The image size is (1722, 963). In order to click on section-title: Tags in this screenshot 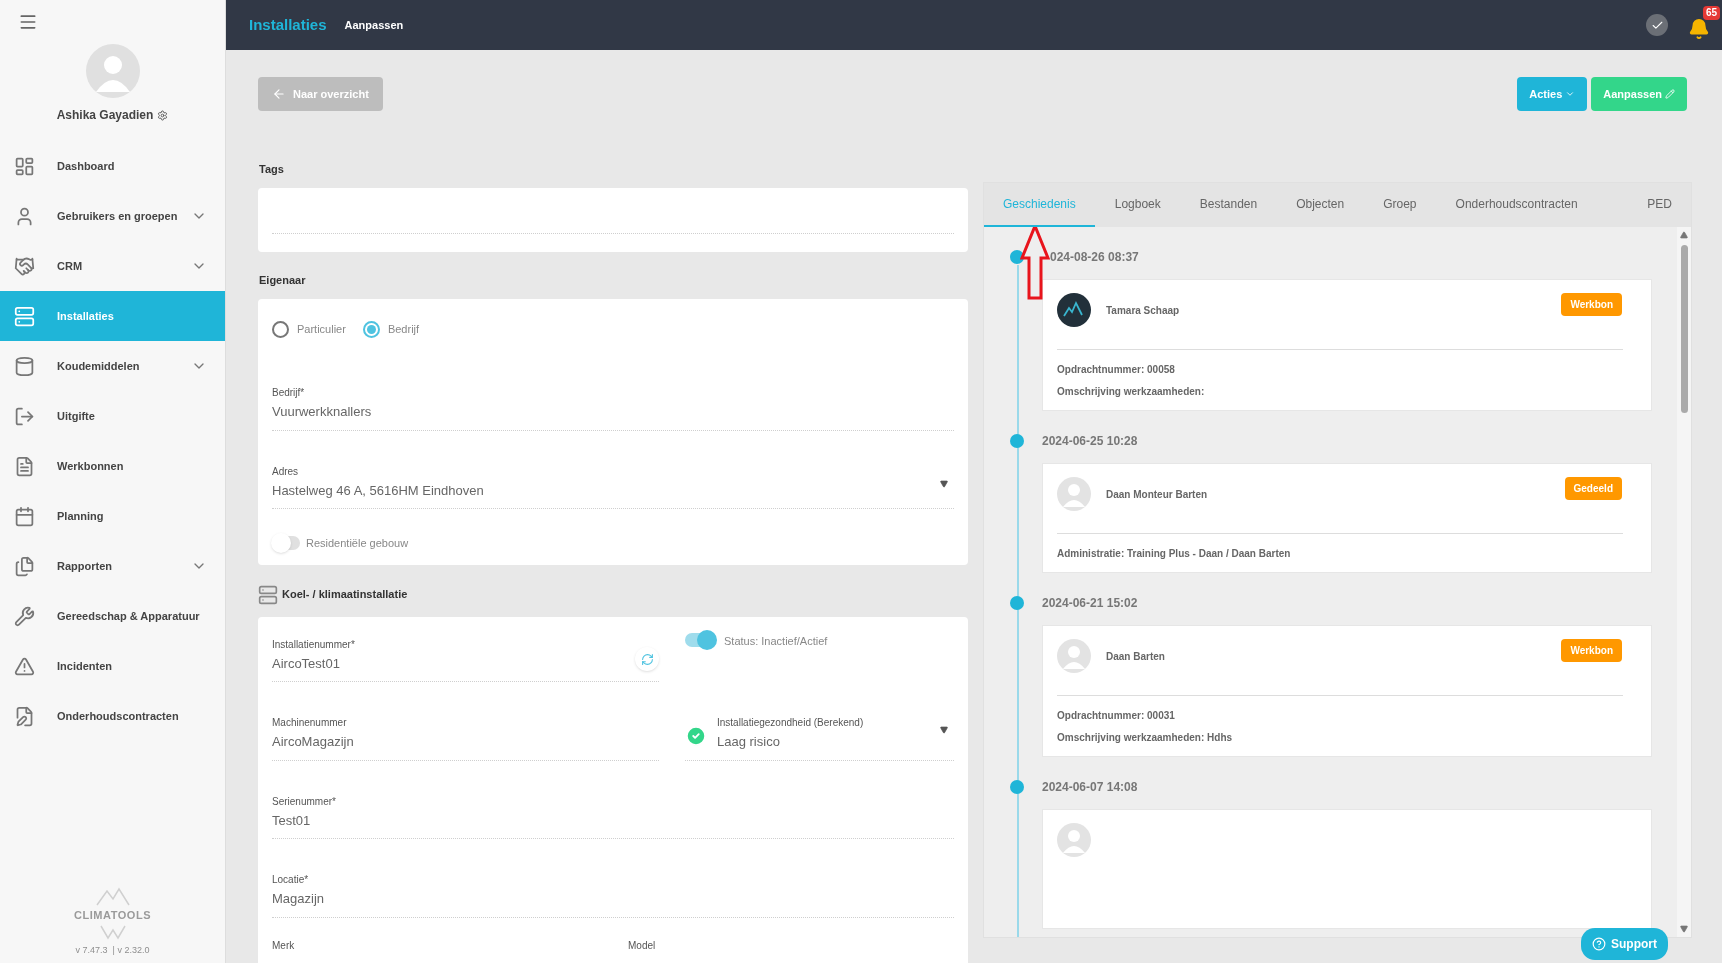, I will do `click(272, 169)`.